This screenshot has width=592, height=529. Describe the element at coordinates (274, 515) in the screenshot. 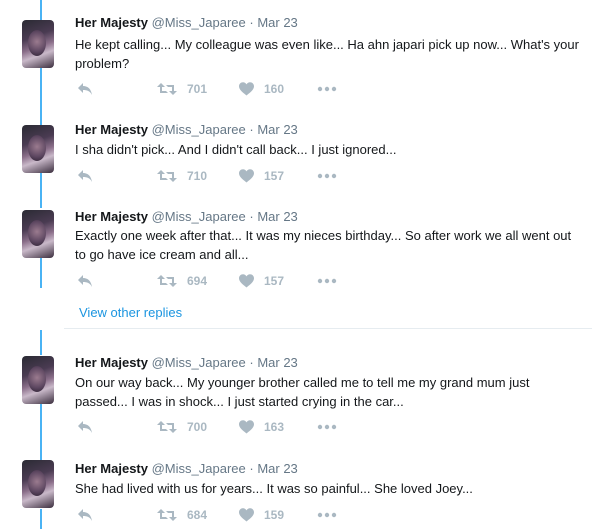

I see `like-count: 159` at that location.